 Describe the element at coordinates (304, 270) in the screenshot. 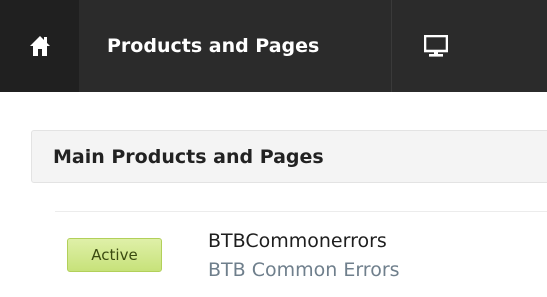

I see `product-subtitle: BTB Common Errors` at that location.